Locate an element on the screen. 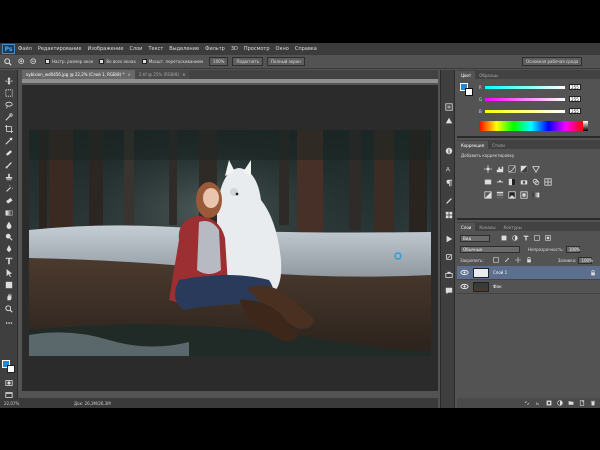 The image size is (600, 450). slider-r: R 255 is located at coordinates (538, 87).